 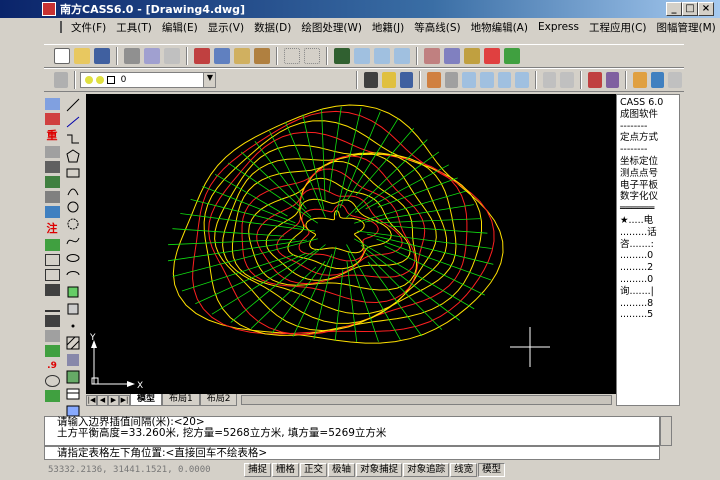 What do you see at coordinates (522, 80) in the screenshot?
I see `zoom-extents-icon` at bounding box center [522, 80].